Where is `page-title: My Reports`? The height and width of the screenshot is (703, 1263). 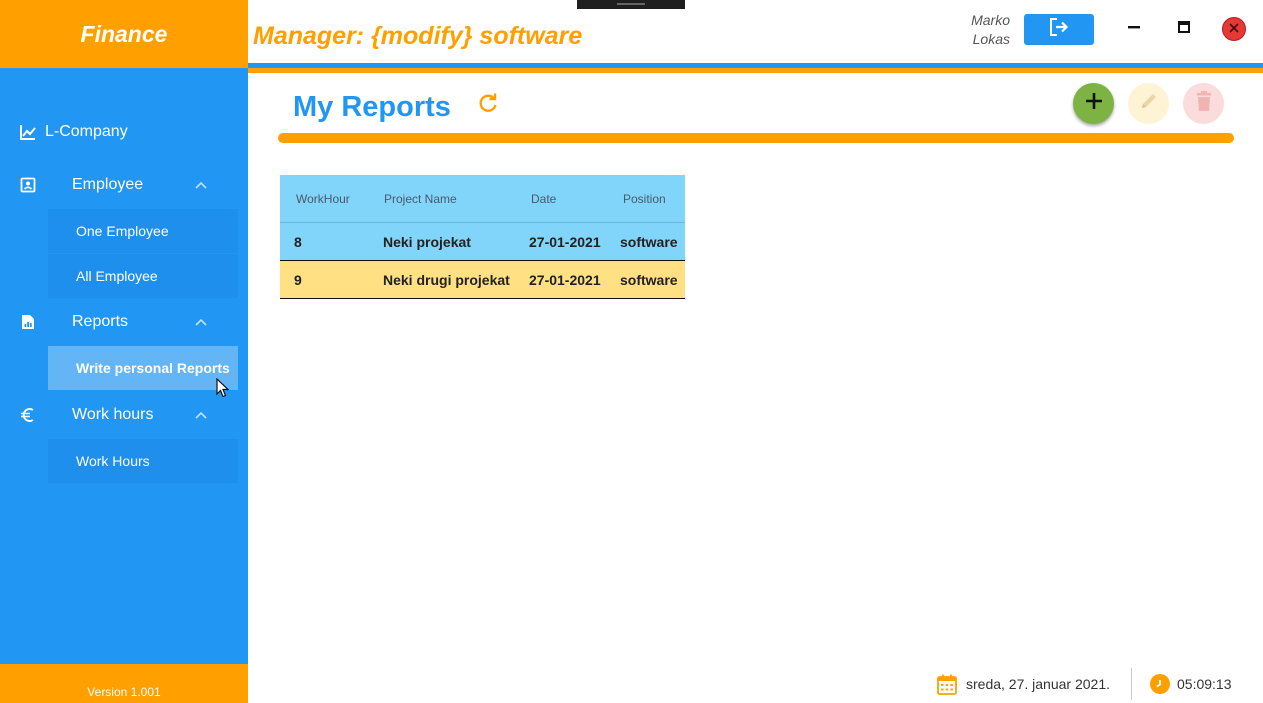 page-title: My Reports is located at coordinates (372, 107).